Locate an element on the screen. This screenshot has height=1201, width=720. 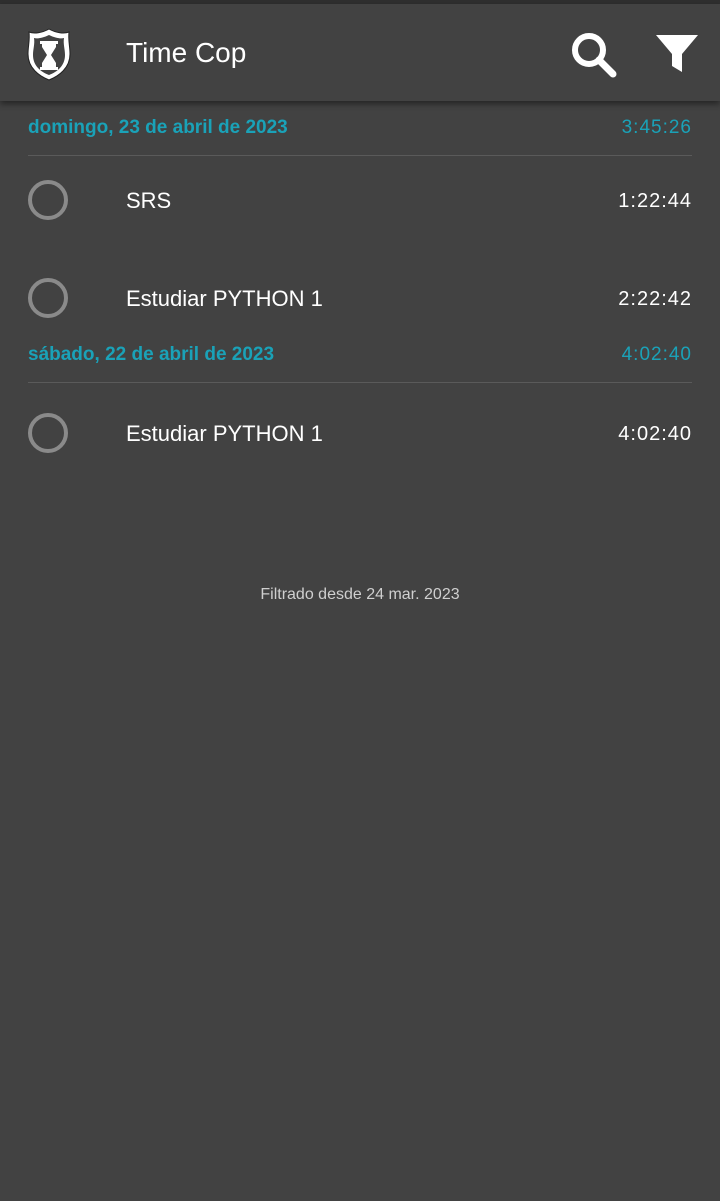
day-date: domingo, 23 de abril de 2023 is located at coordinates (158, 127).